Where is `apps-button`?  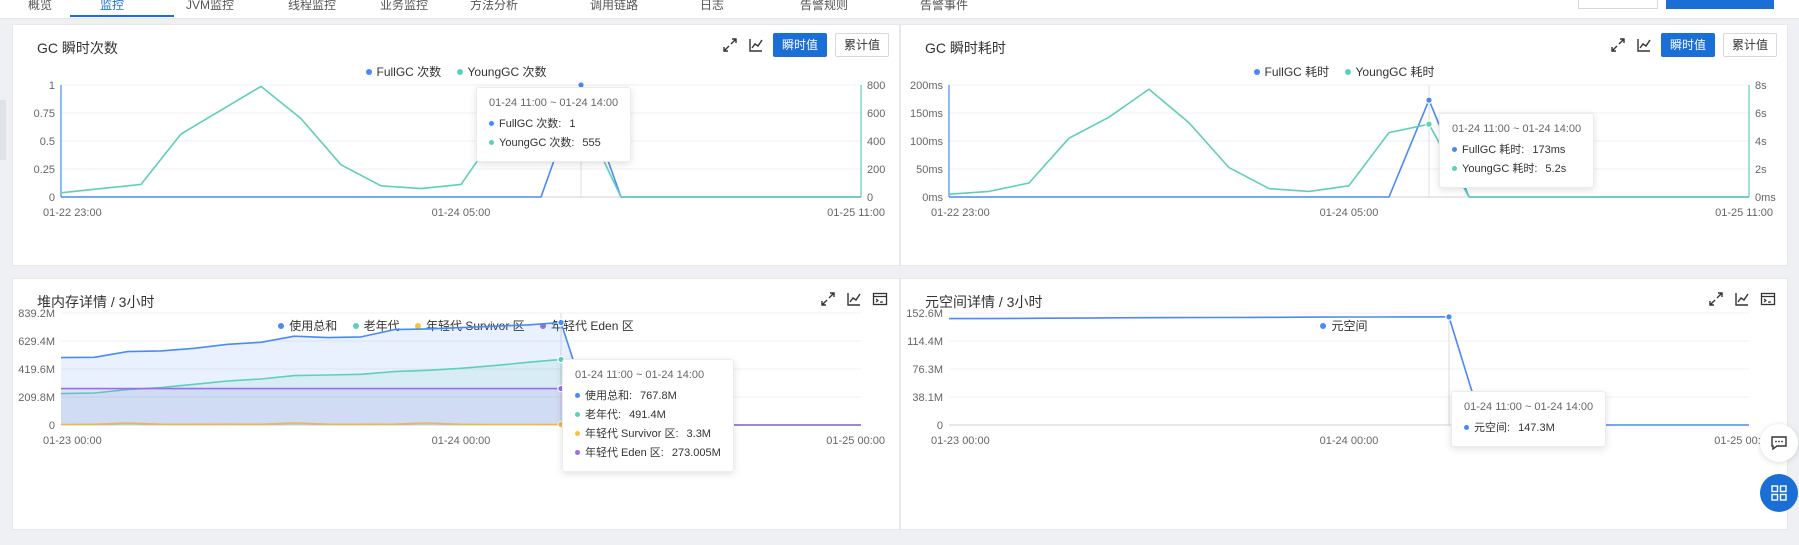 apps-button is located at coordinates (1779, 493).